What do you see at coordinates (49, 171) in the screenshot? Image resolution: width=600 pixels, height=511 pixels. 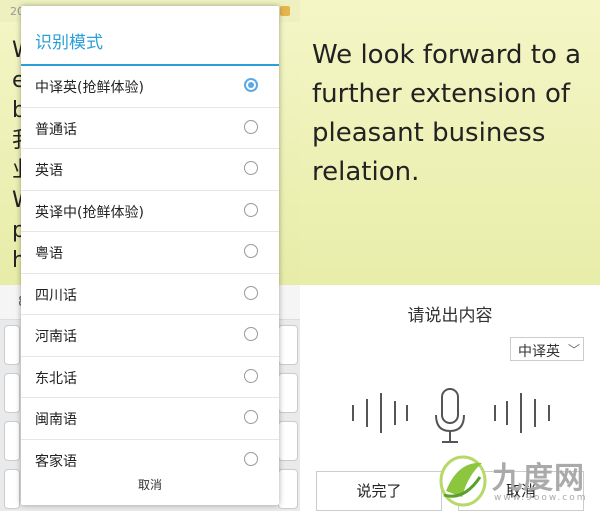 I see `mode-option-label: 英语` at bounding box center [49, 171].